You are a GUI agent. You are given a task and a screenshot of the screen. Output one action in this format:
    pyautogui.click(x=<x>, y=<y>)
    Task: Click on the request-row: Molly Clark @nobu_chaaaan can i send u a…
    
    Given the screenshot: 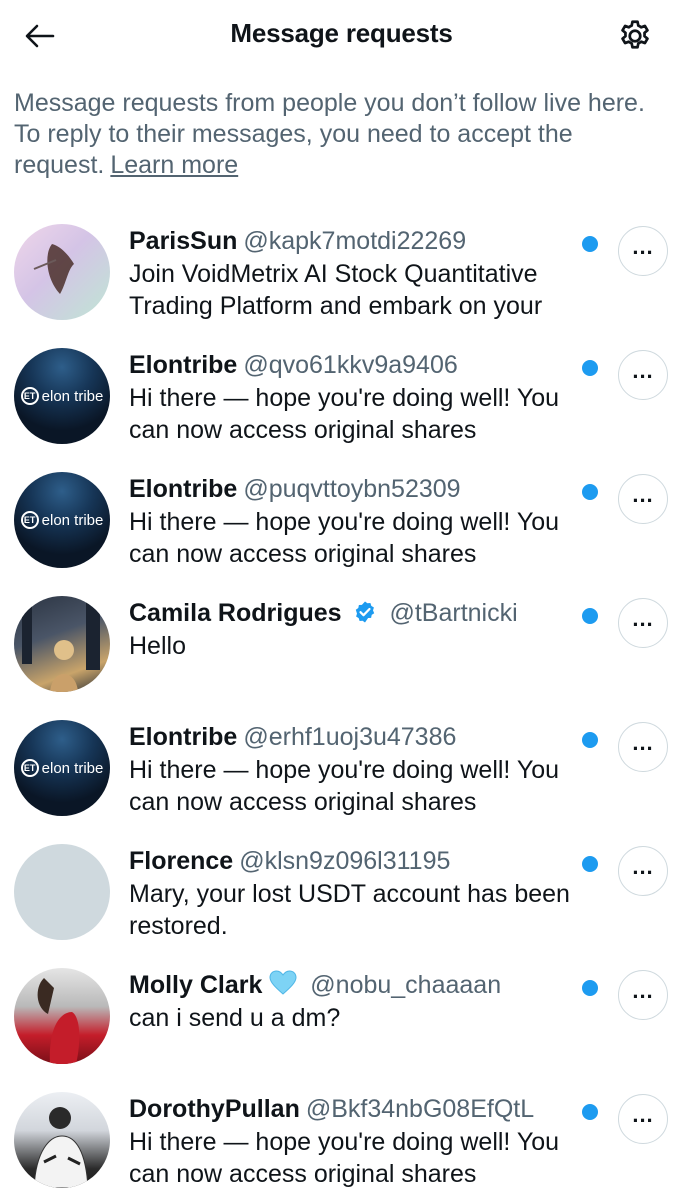 What is the action you would take?
    pyautogui.click(x=341, y=1020)
    